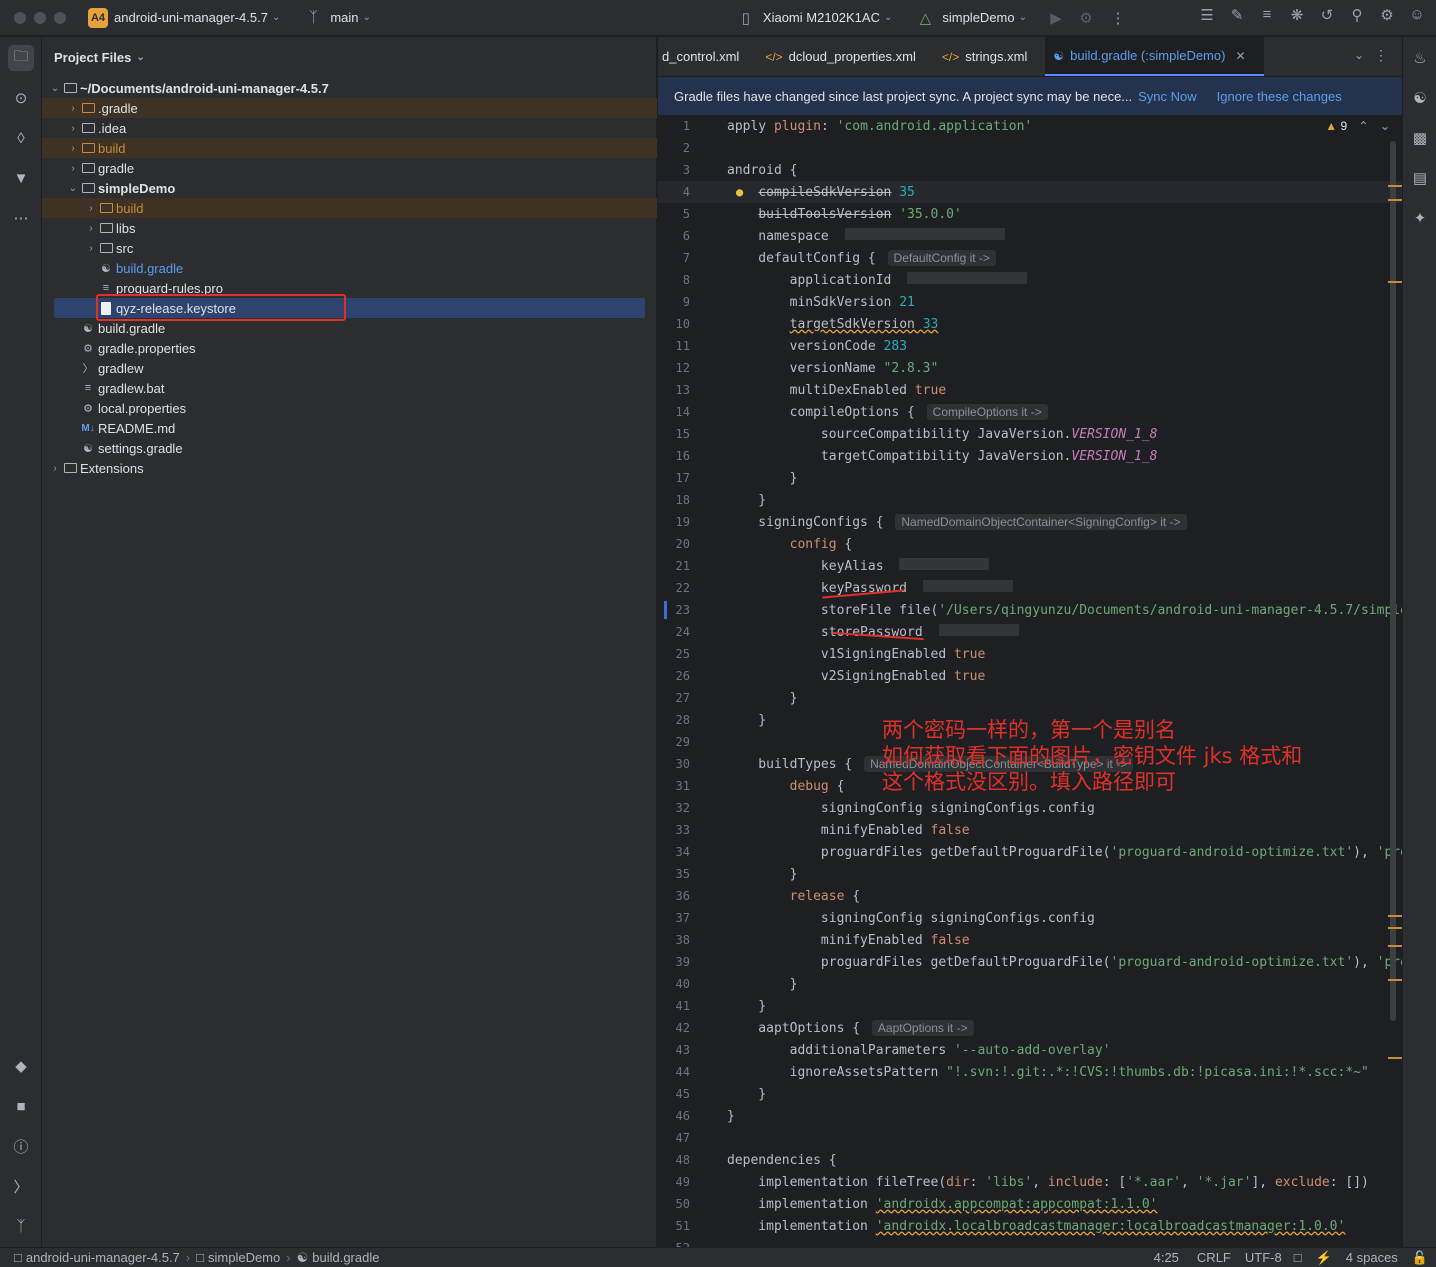 The width and height of the screenshot is (1436, 1267). Describe the element at coordinates (349, 88) in the screenshot. I see `tree-item: ⌄ ~/Documents/android-uni-manager-4.5.7` at that location.